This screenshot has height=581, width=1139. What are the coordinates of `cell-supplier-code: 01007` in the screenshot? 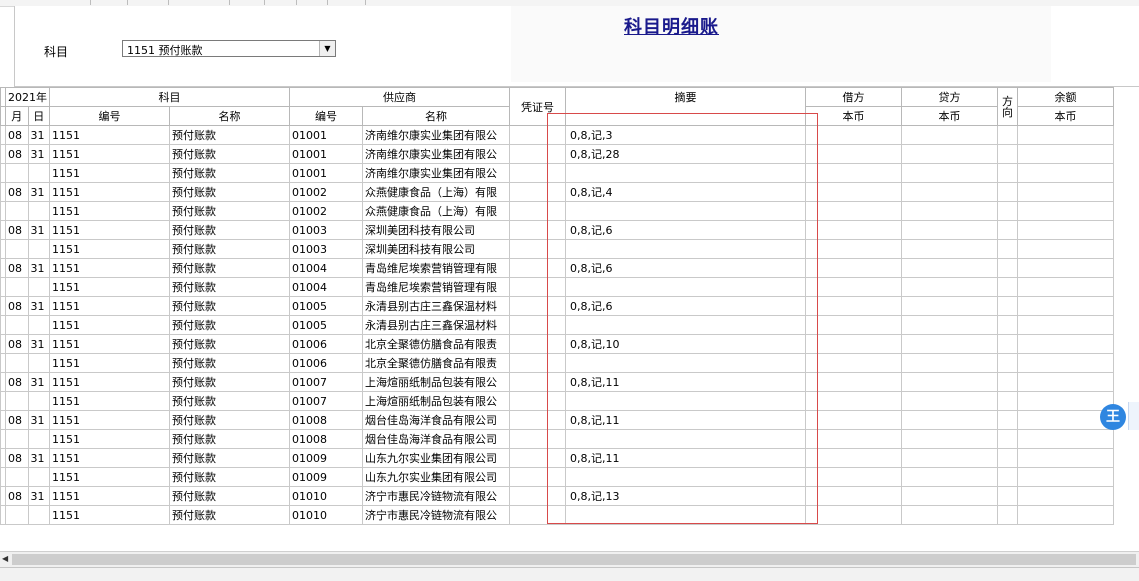 It's located at (326, 382).